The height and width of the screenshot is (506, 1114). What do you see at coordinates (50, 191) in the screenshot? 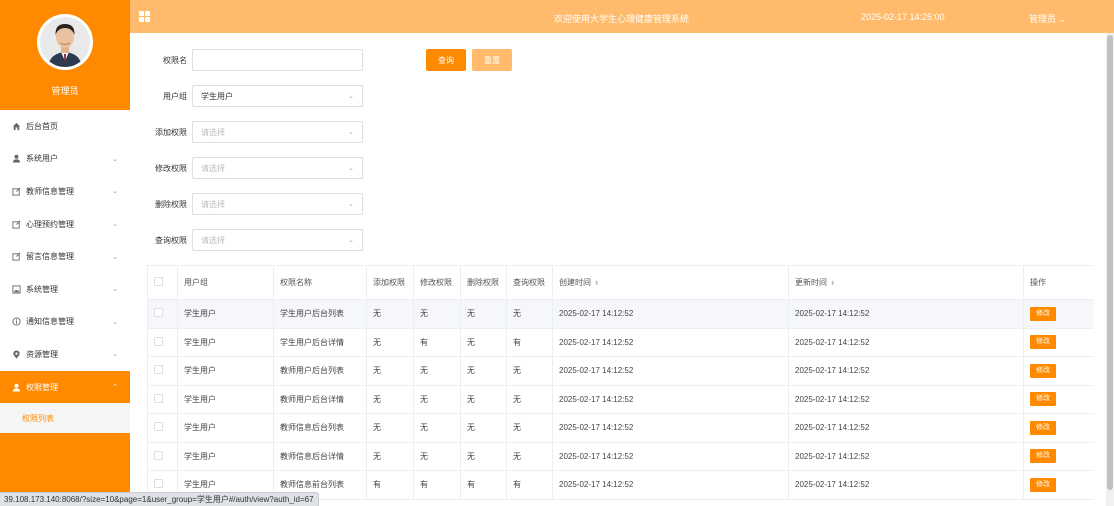
I see `sidebar-item-label: 教师信息管理` at bounding box center [50, 191].